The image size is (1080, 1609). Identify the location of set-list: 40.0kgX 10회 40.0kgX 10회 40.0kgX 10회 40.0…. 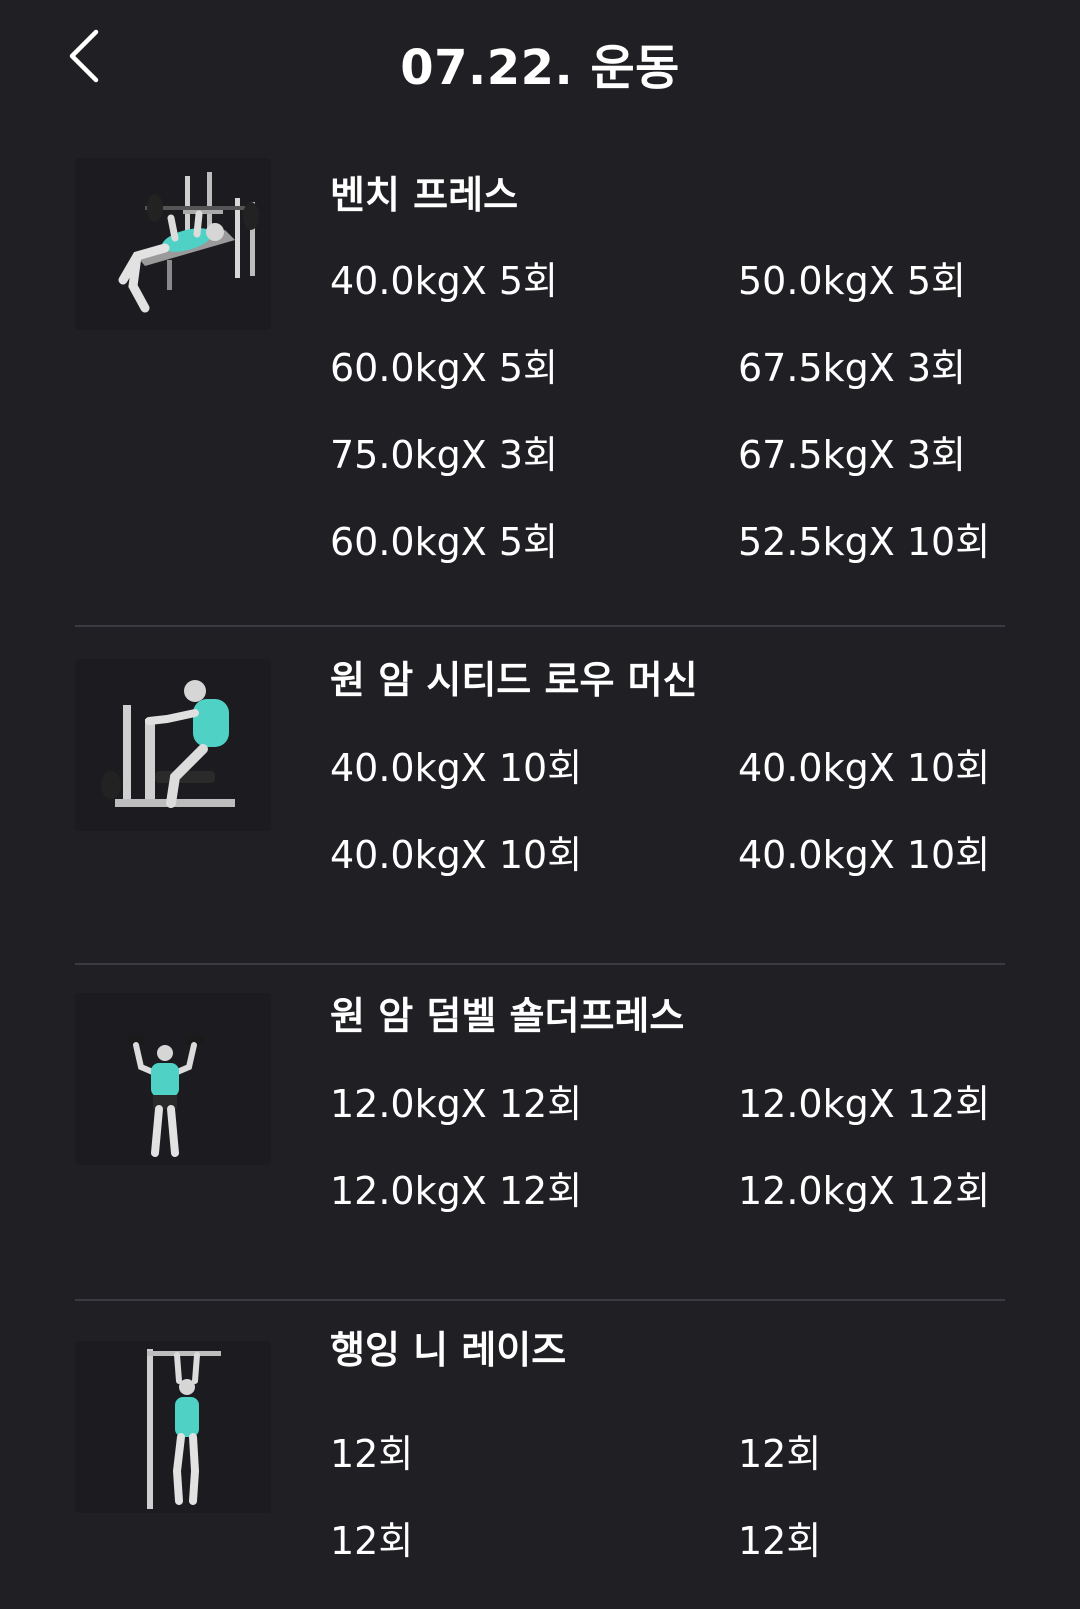
(667, 812).